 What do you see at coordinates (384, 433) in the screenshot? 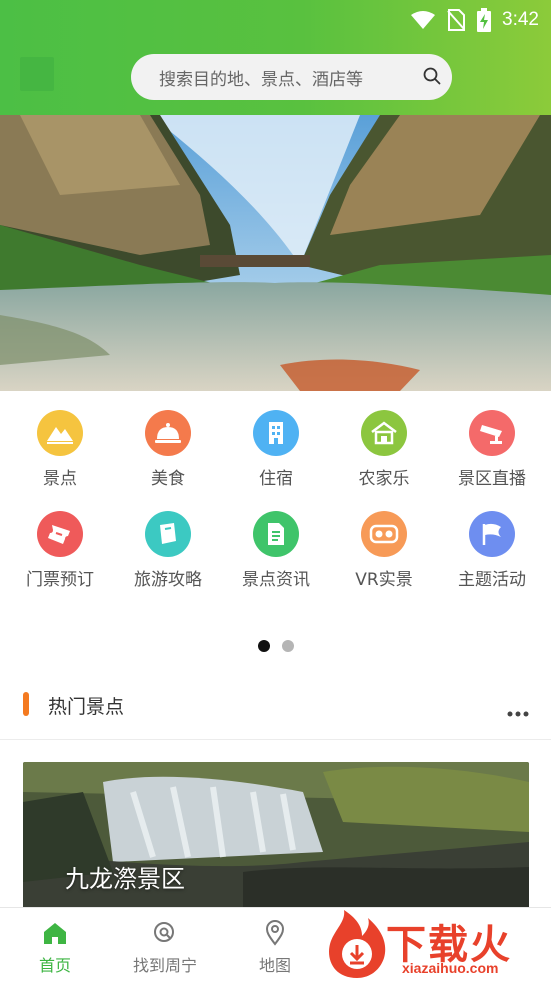
I see `farmhouse-icon` at bounding box center [384, 433].